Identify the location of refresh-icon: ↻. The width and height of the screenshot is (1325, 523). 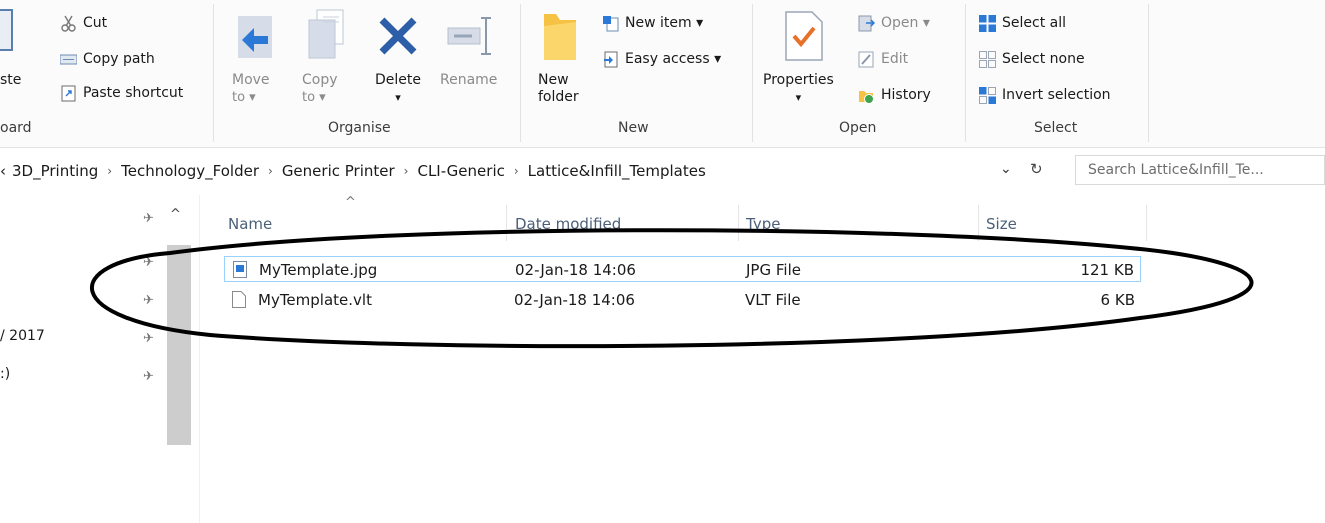
(1036, 169).